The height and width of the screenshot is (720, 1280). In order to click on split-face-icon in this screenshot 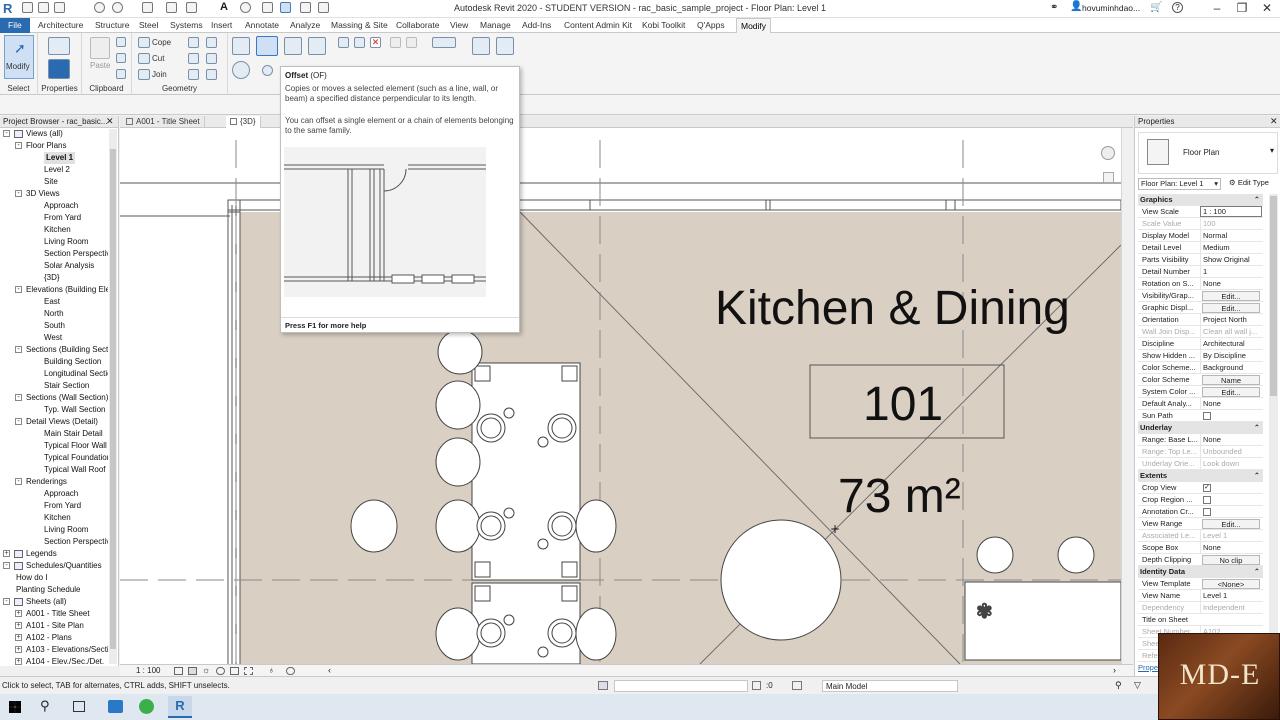, I will do `click(211, 42)`.